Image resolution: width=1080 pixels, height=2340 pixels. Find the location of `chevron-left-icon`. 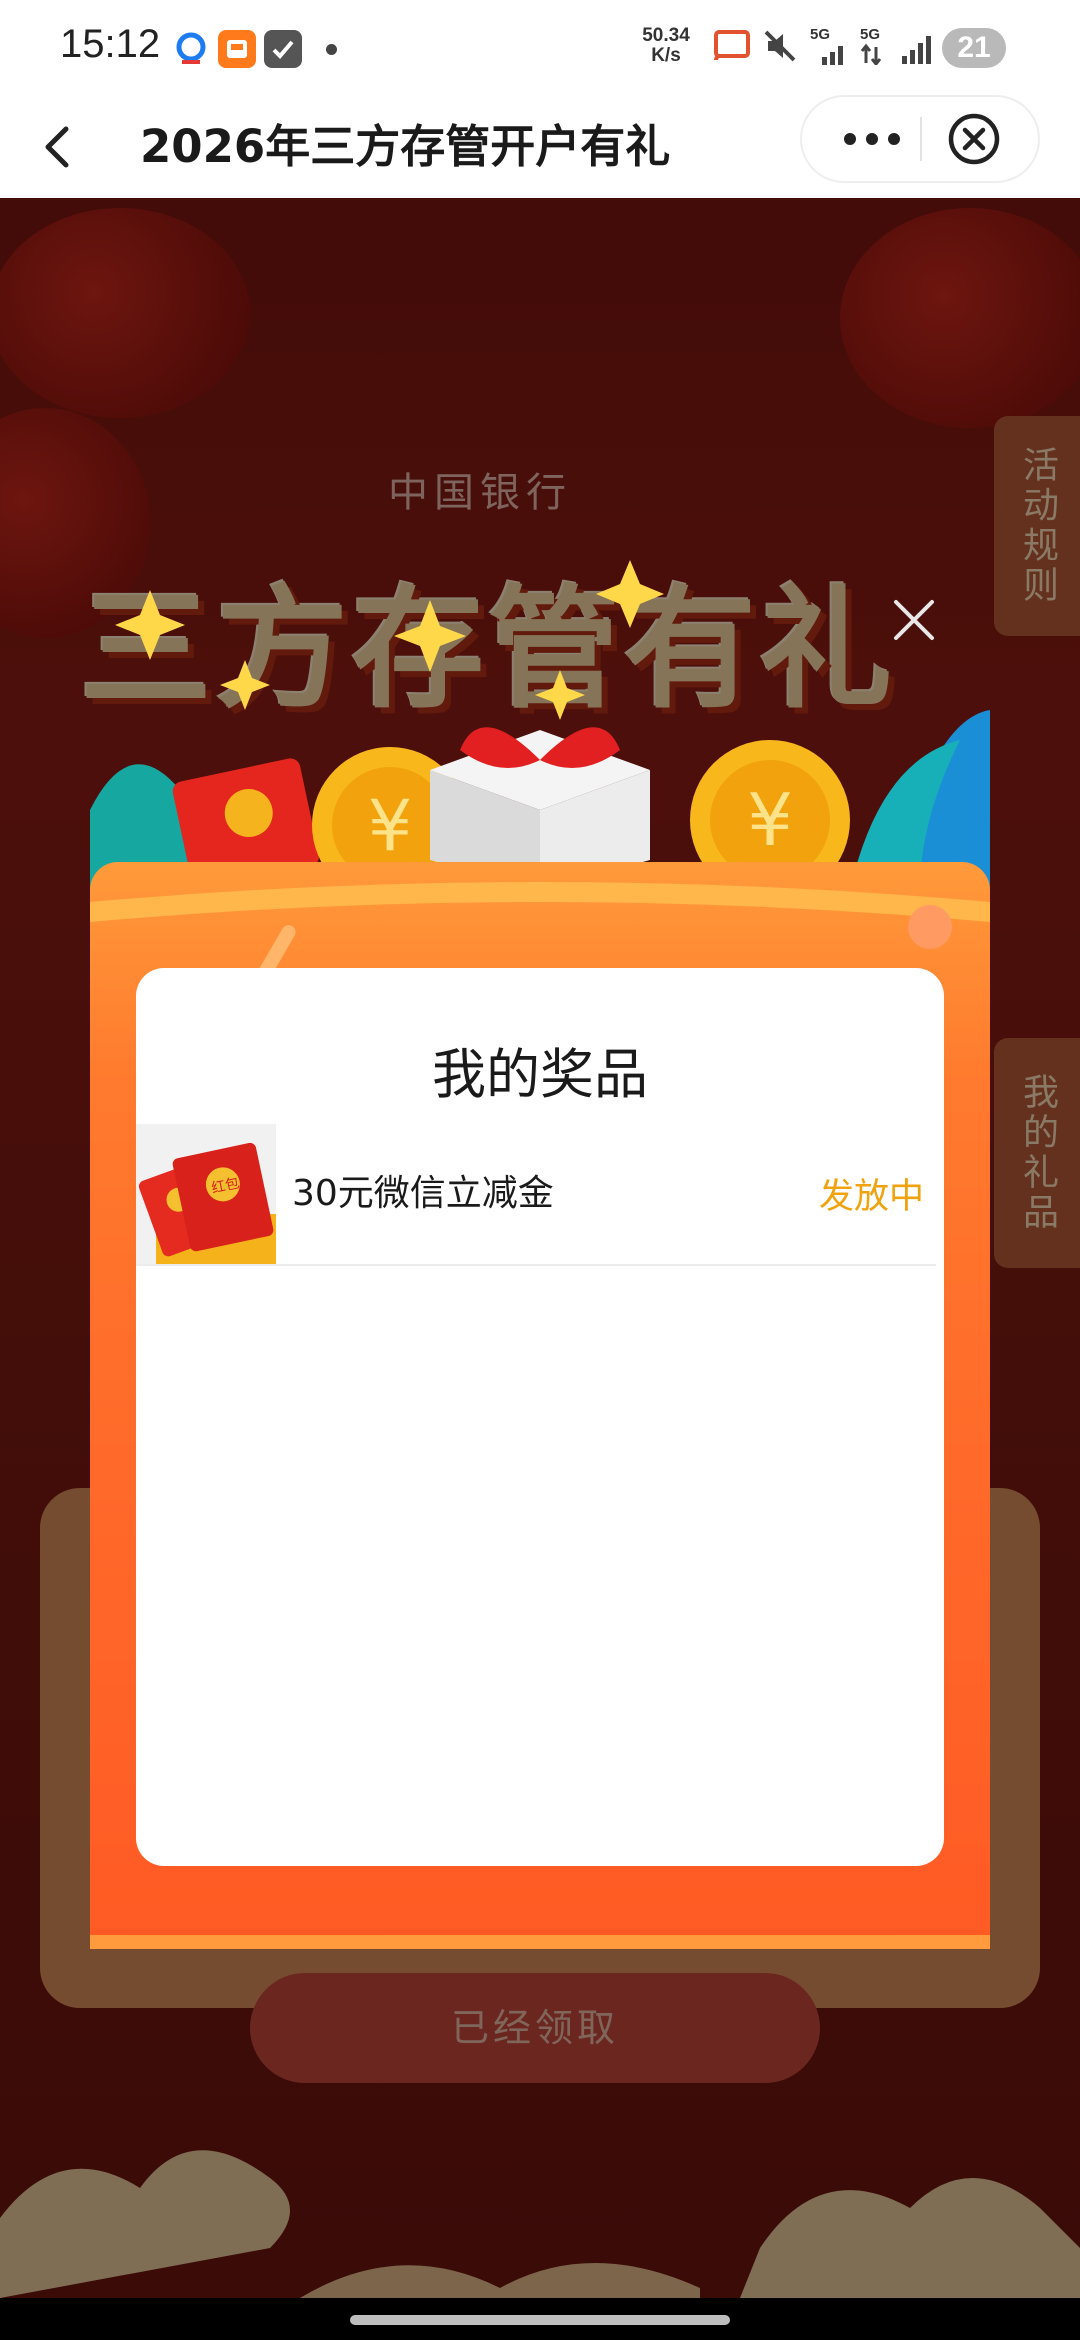

chevron-left-icon is located at coordinates (57, 147).